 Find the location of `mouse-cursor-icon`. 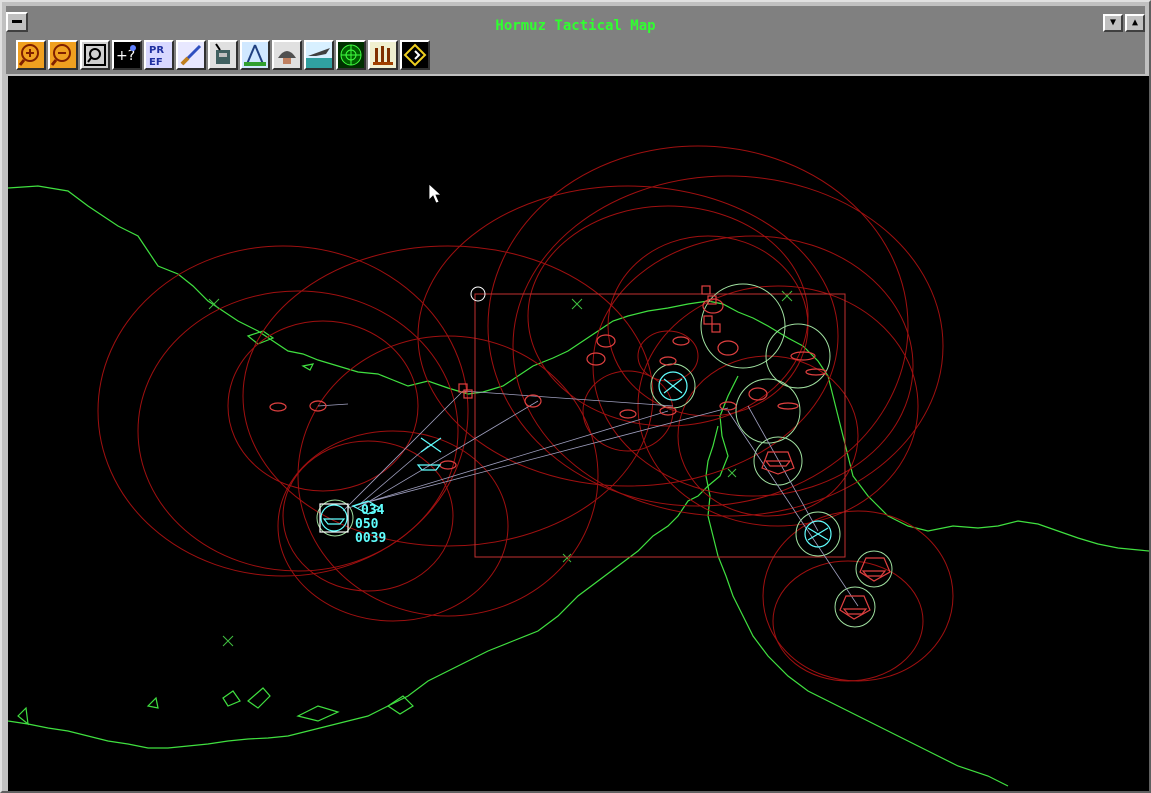

mouse-cursor-icon is located at coordinates (435, 193).